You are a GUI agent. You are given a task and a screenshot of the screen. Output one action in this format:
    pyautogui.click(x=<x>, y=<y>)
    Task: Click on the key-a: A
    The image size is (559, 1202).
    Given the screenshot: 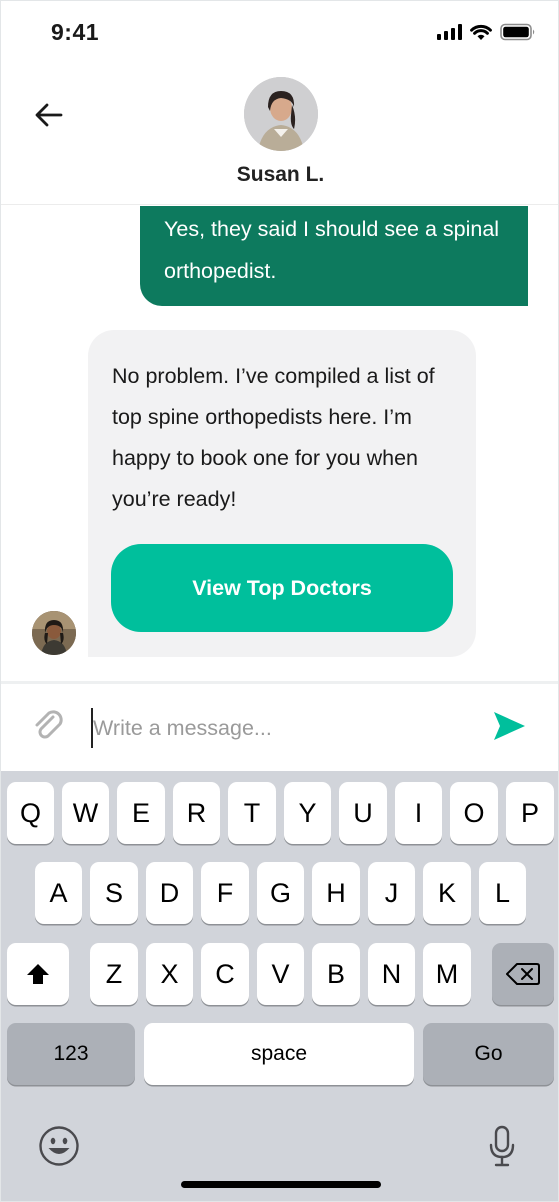 What is the action you would take?
    pyautogui.click(x=58, y=893)
    